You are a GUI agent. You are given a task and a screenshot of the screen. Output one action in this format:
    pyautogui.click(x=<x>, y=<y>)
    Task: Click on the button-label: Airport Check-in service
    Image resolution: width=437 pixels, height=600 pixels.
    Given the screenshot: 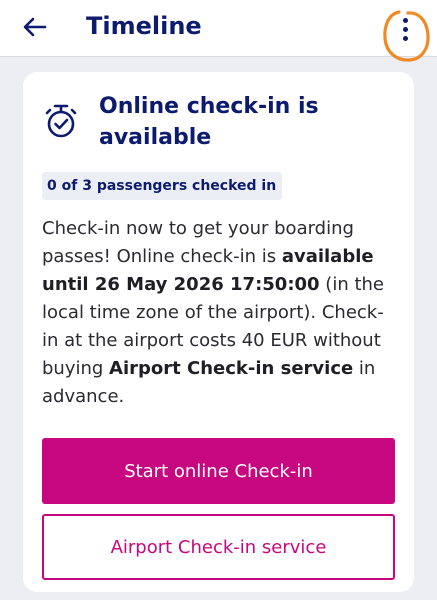 What is the action you would take?
    pyautogui.click(x=218, y=547)
    